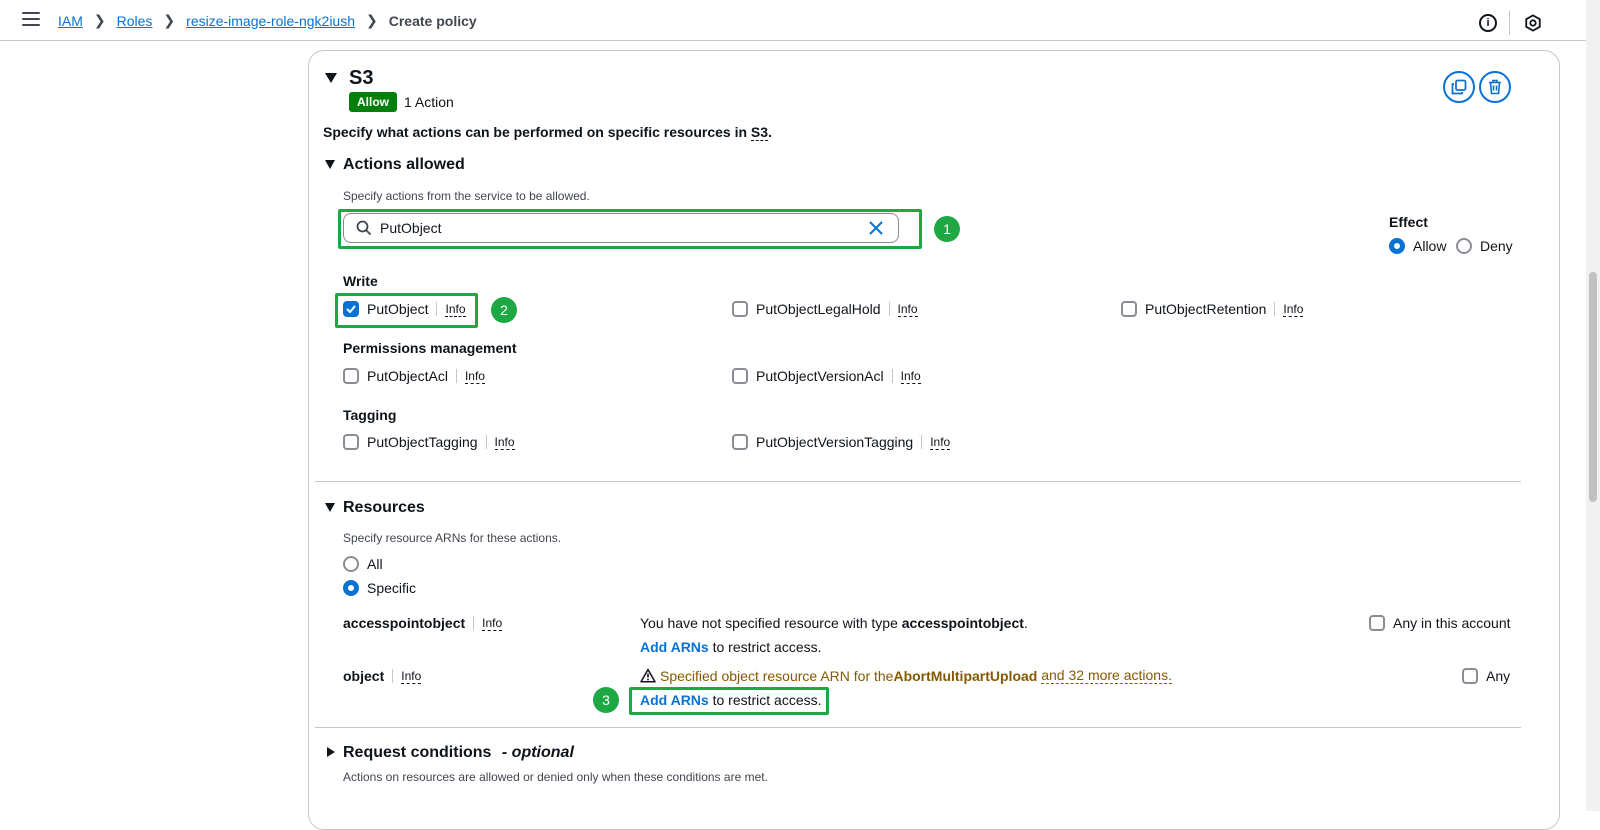 Image resolution: width=1600 pixels, height=830 pixels. I want to click on effect-deny-option: Deny, so click(1484, 246).